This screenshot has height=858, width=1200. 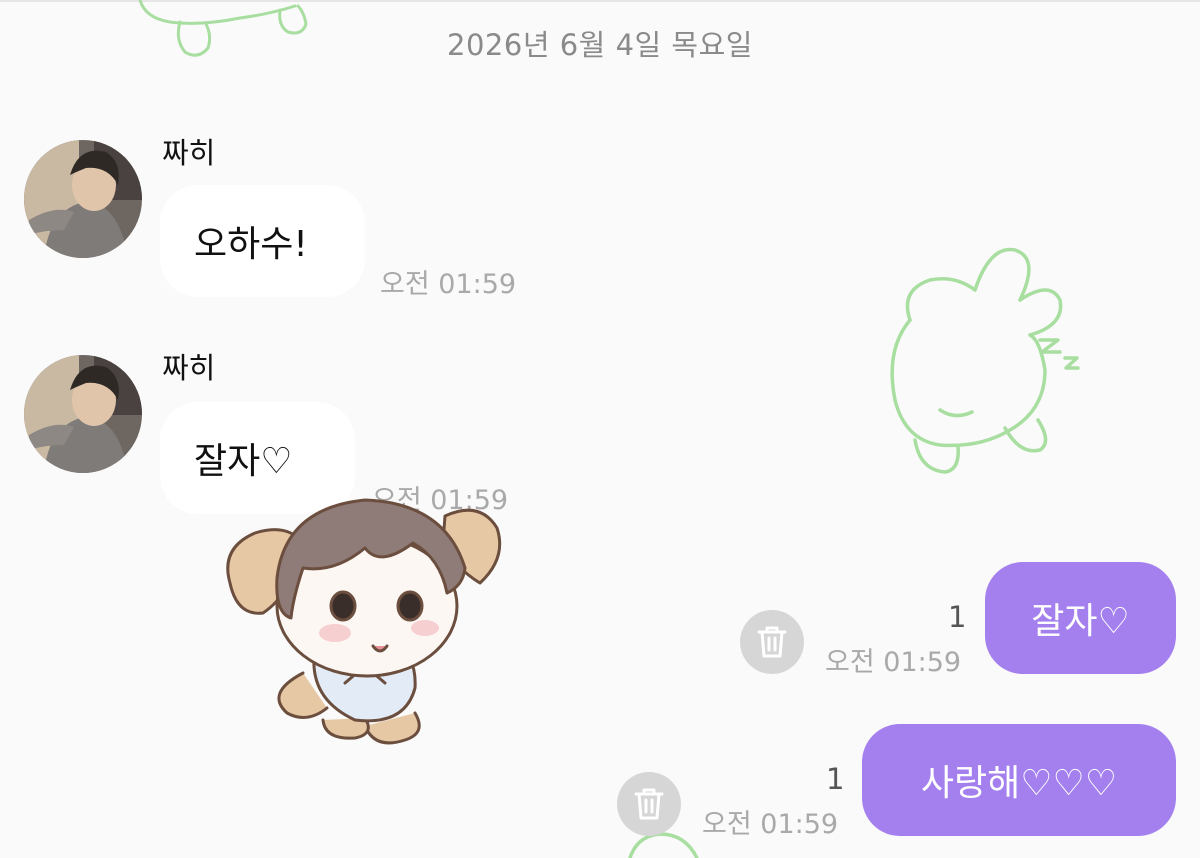 What do you see at coordinates (262, 241) in the screenshot?
I see `incoming-message-bubble: 오하수!` at bounding box center [262, 241].